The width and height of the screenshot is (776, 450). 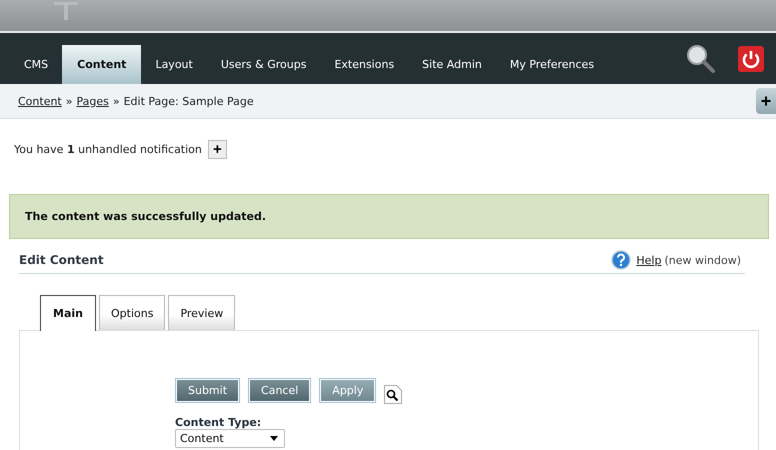 What do you see at coordinates (40, 101) in the screenshot?
I see `breadcrumb-link: Content` at bounding box center [40, 101].